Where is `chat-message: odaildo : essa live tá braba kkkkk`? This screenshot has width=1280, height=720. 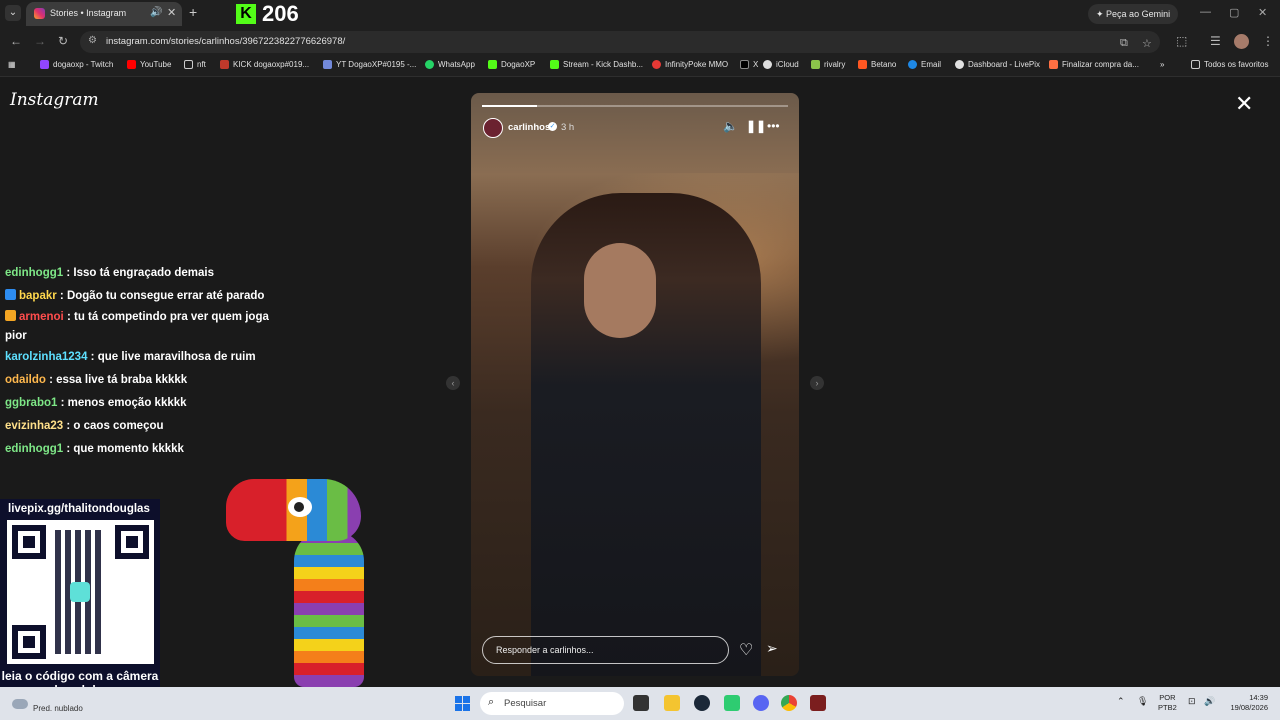
chat-message: odaildo : essa live tá braba kkkkk is located at coordinates (145, 380).